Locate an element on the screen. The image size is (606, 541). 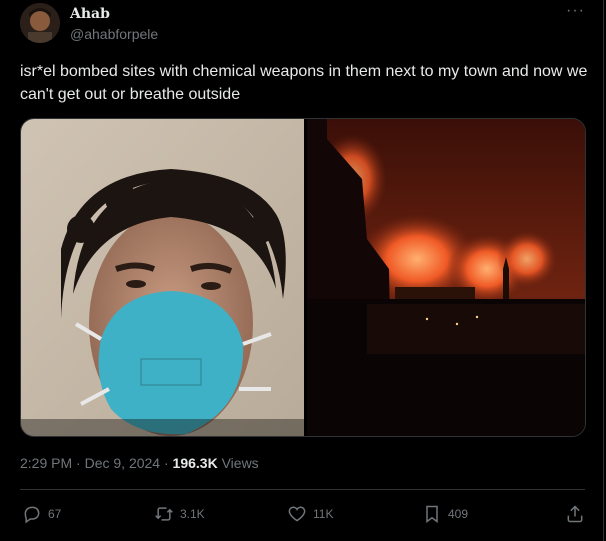
author-name: Ahab is located at coordinates (90, 14).